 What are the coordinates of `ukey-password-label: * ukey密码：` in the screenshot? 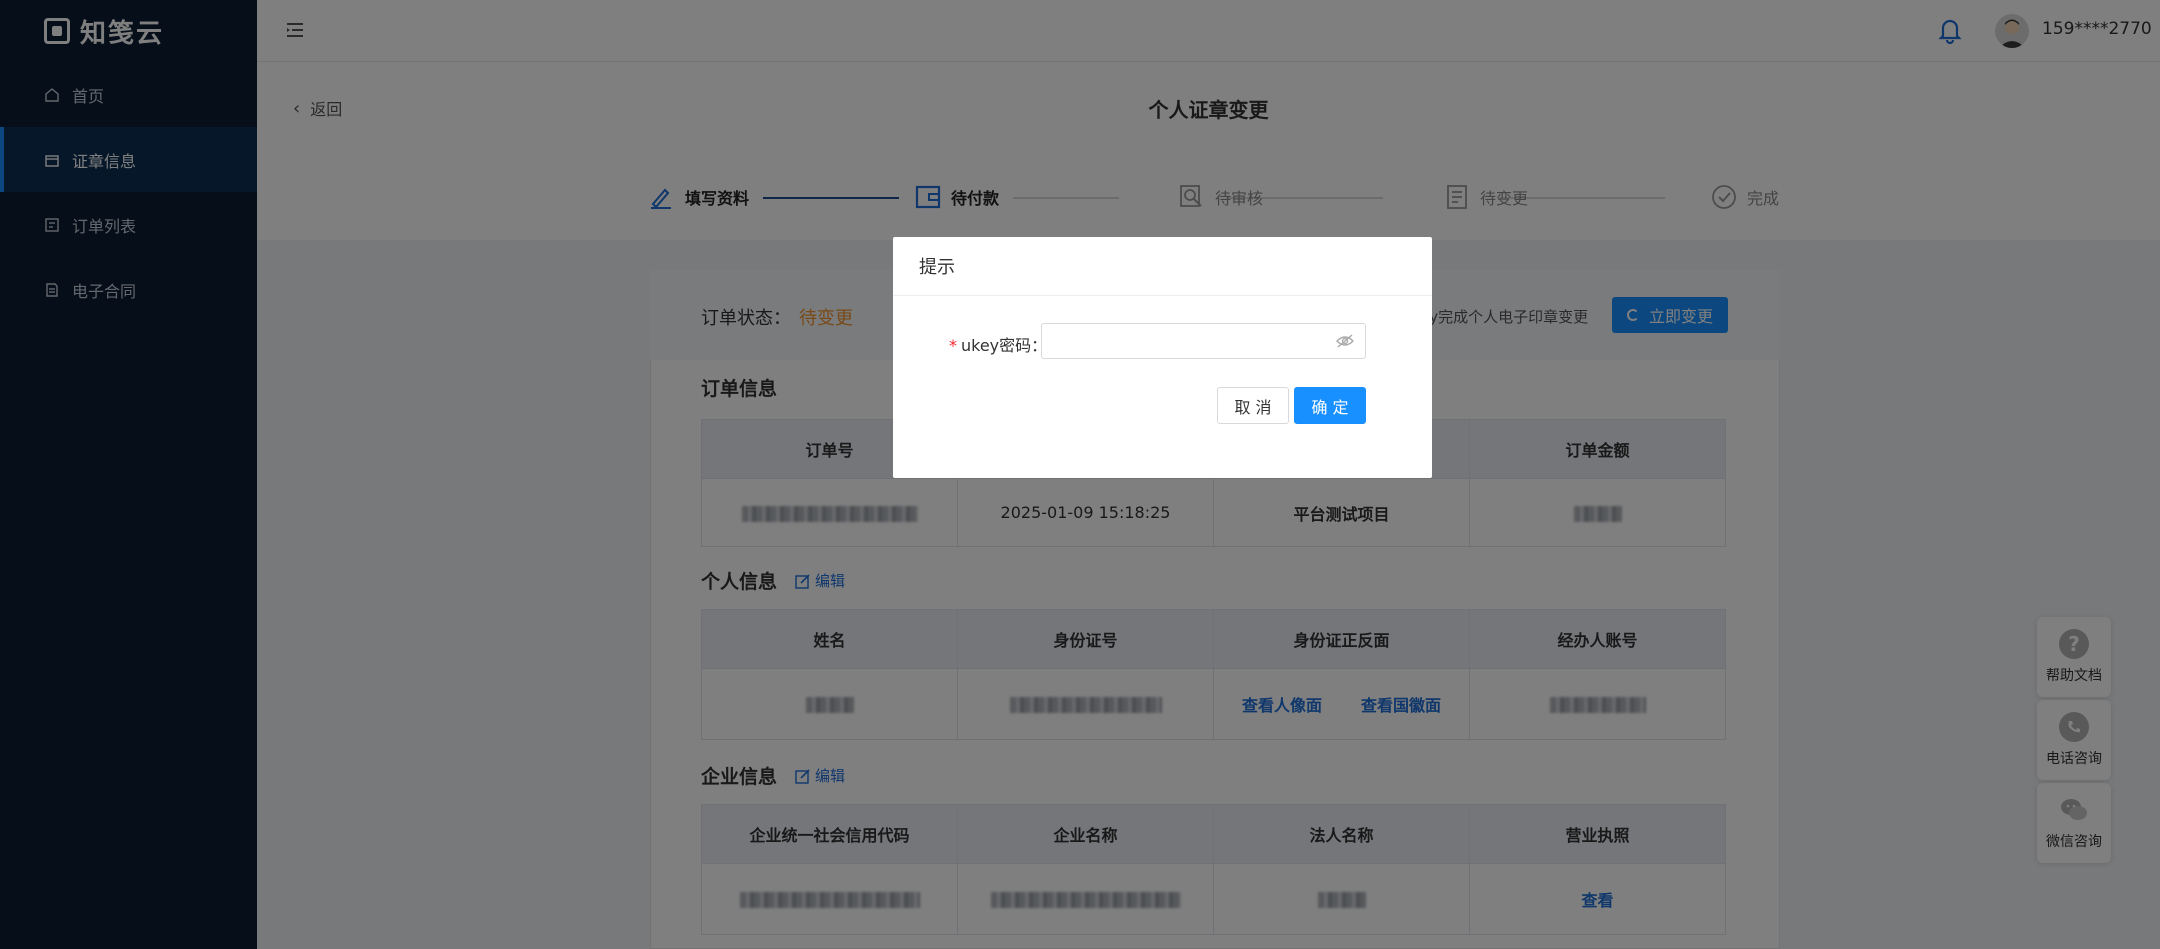 It's located at (998, 344).